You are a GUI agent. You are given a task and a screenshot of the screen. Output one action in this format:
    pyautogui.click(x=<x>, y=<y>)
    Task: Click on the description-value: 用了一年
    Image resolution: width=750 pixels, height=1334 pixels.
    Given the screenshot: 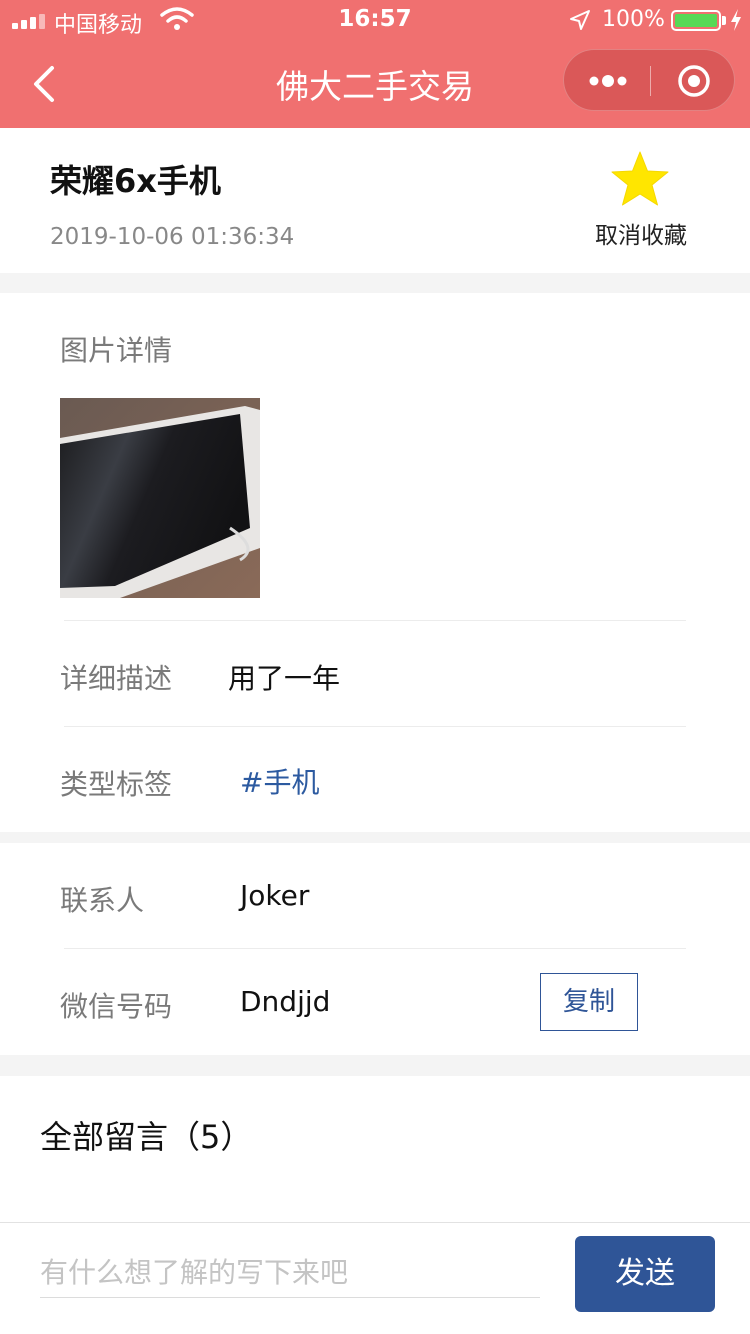 What is the action you would take?
    pyautogui.click(x=284, y=678)
    